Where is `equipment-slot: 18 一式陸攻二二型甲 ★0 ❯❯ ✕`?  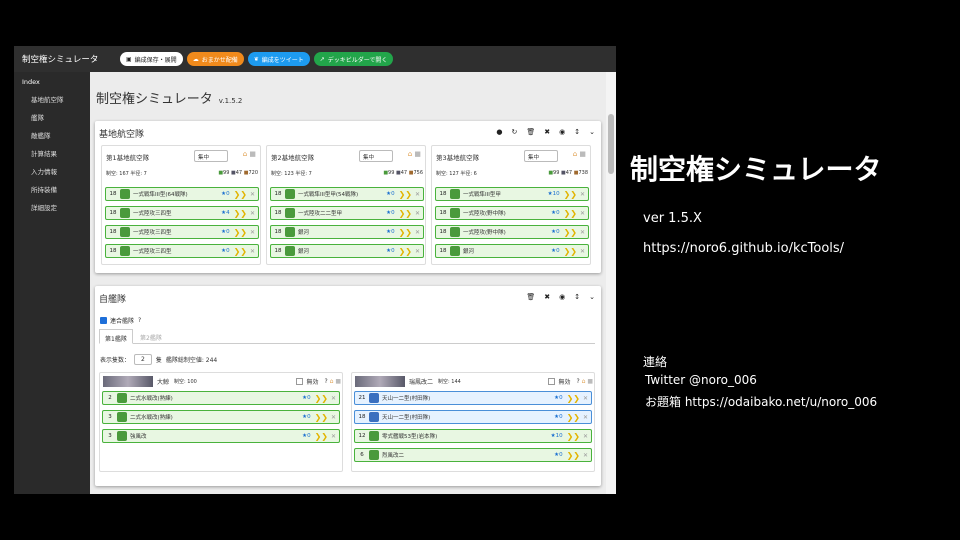
equipment-slot: 18 一式陸攻二二型甲 ★0 ❯❯ ✕ is located at coordinates (347, 213).